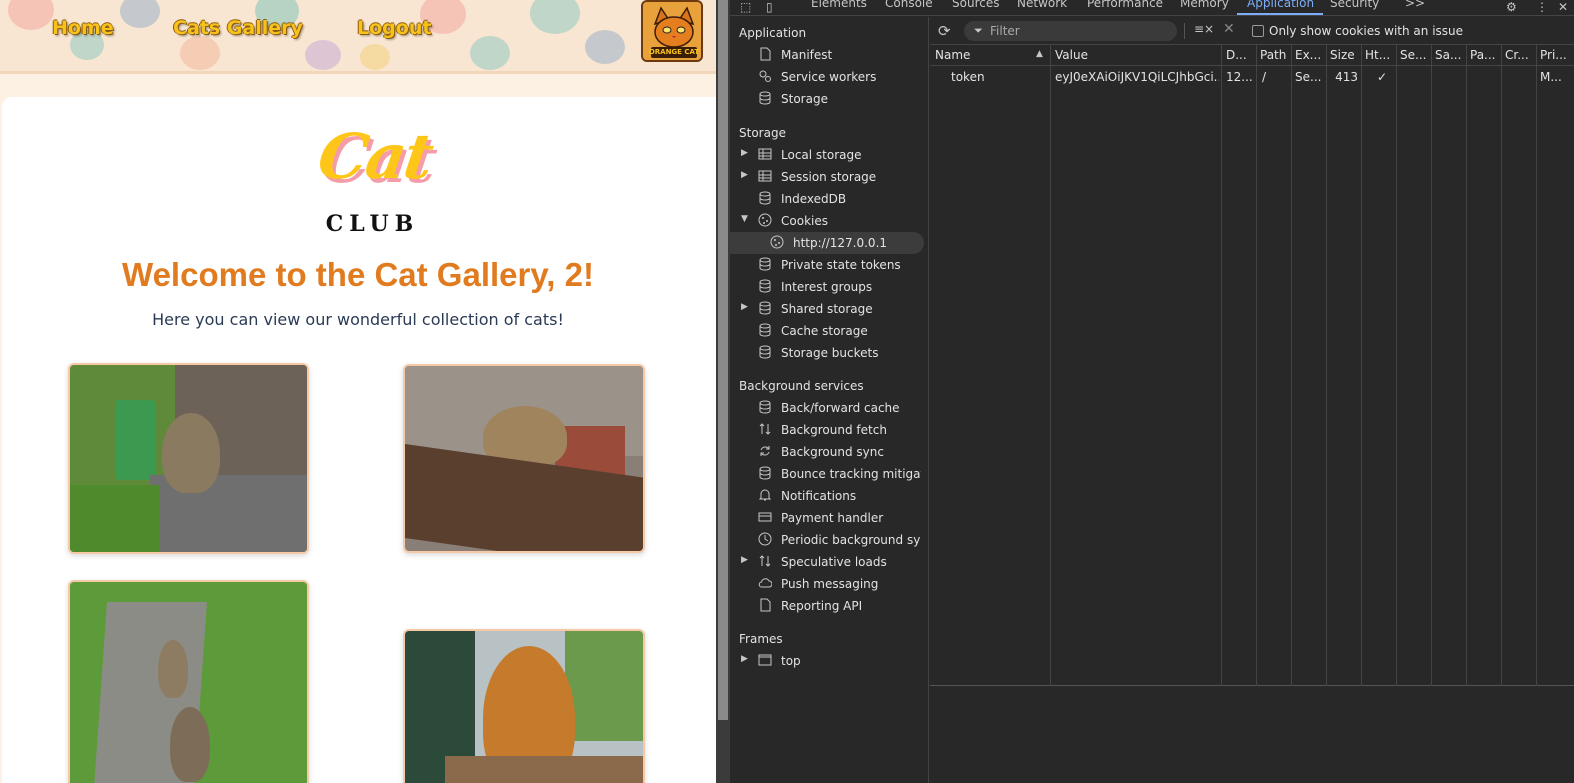 The image size is (1574, 783). What do you see at coordinates (828, 99) in the screenshot?
I see `sidebar-item-storage: Storage` at bounding box center [828, 99].